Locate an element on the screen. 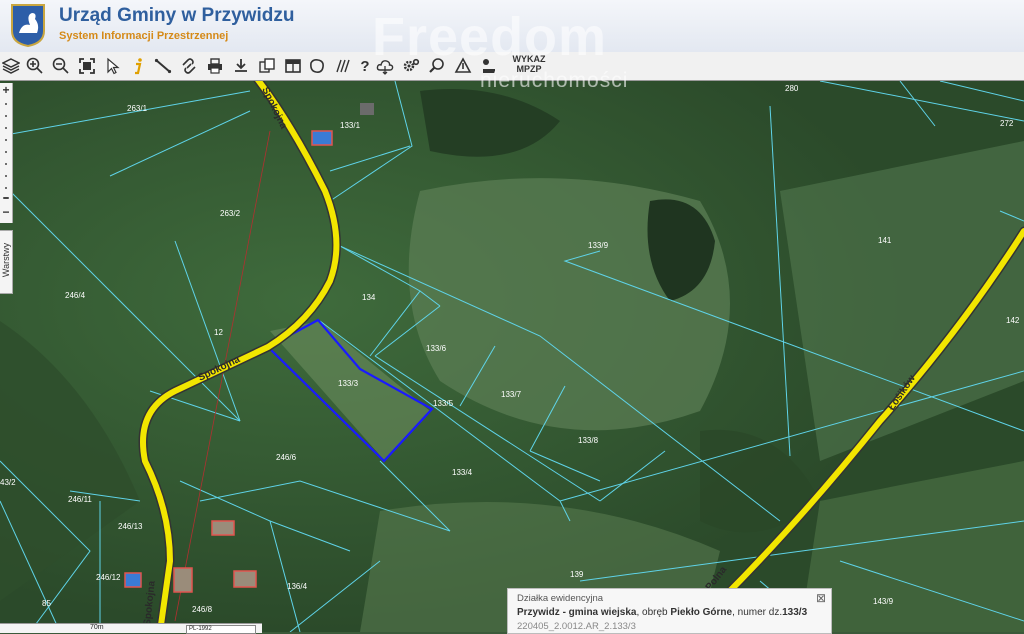  app-subtitle: System Informacji Przestrzennej is located at coordinates (144, 36).